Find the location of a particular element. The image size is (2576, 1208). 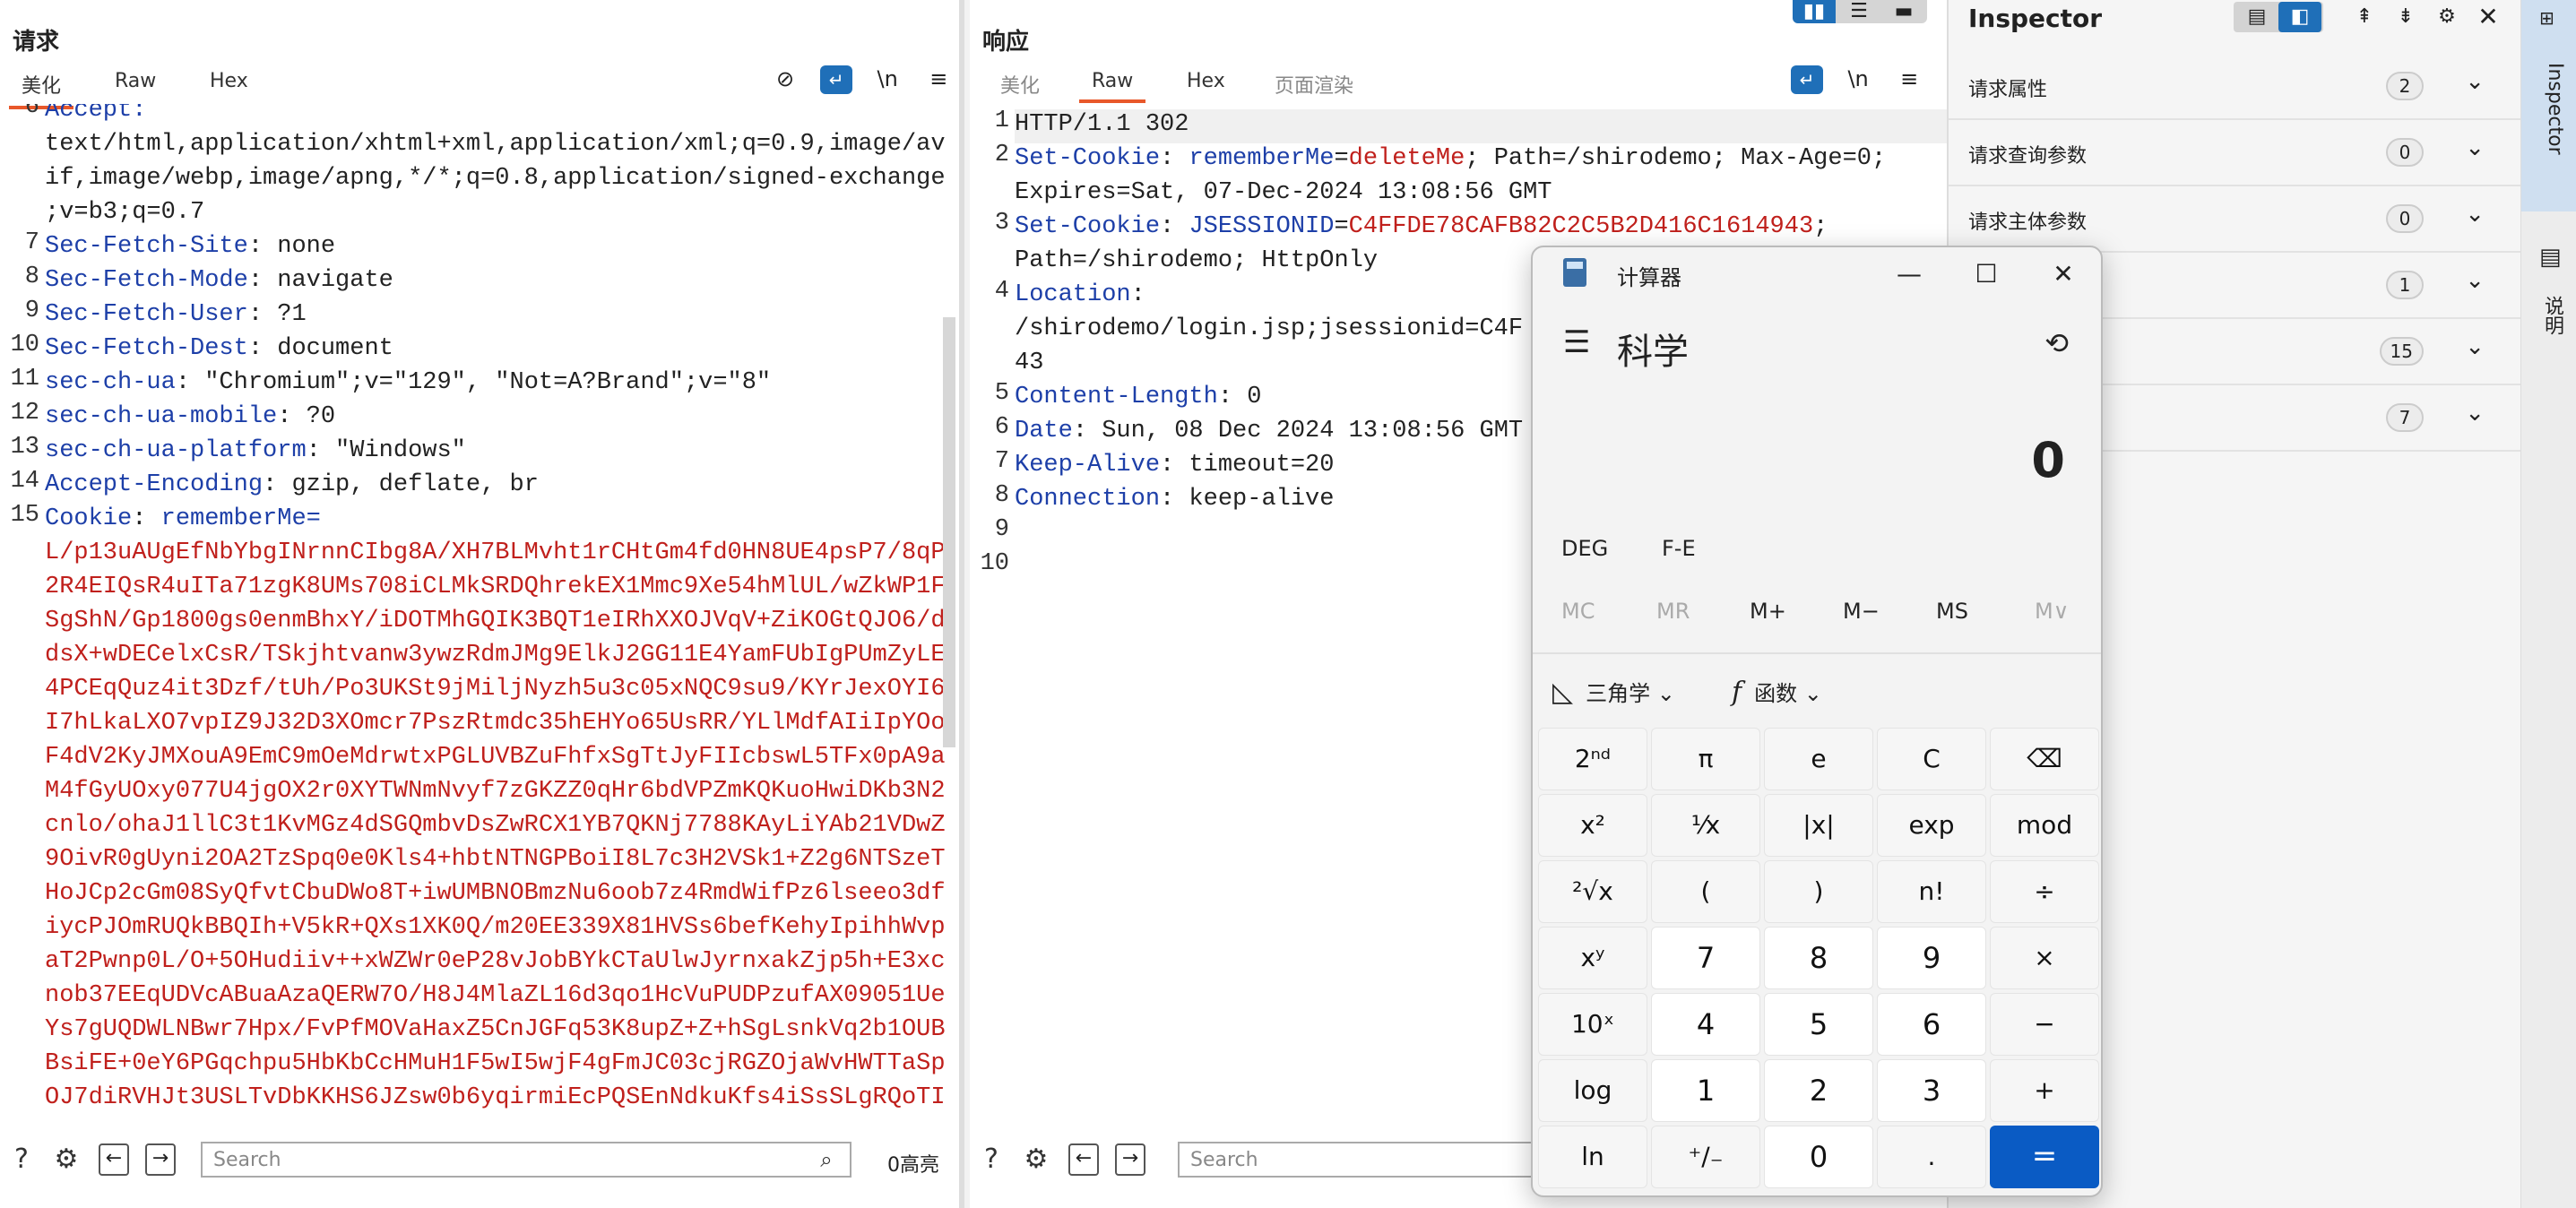

digit-9-button: 9 is located at coordinates (1931, 958).